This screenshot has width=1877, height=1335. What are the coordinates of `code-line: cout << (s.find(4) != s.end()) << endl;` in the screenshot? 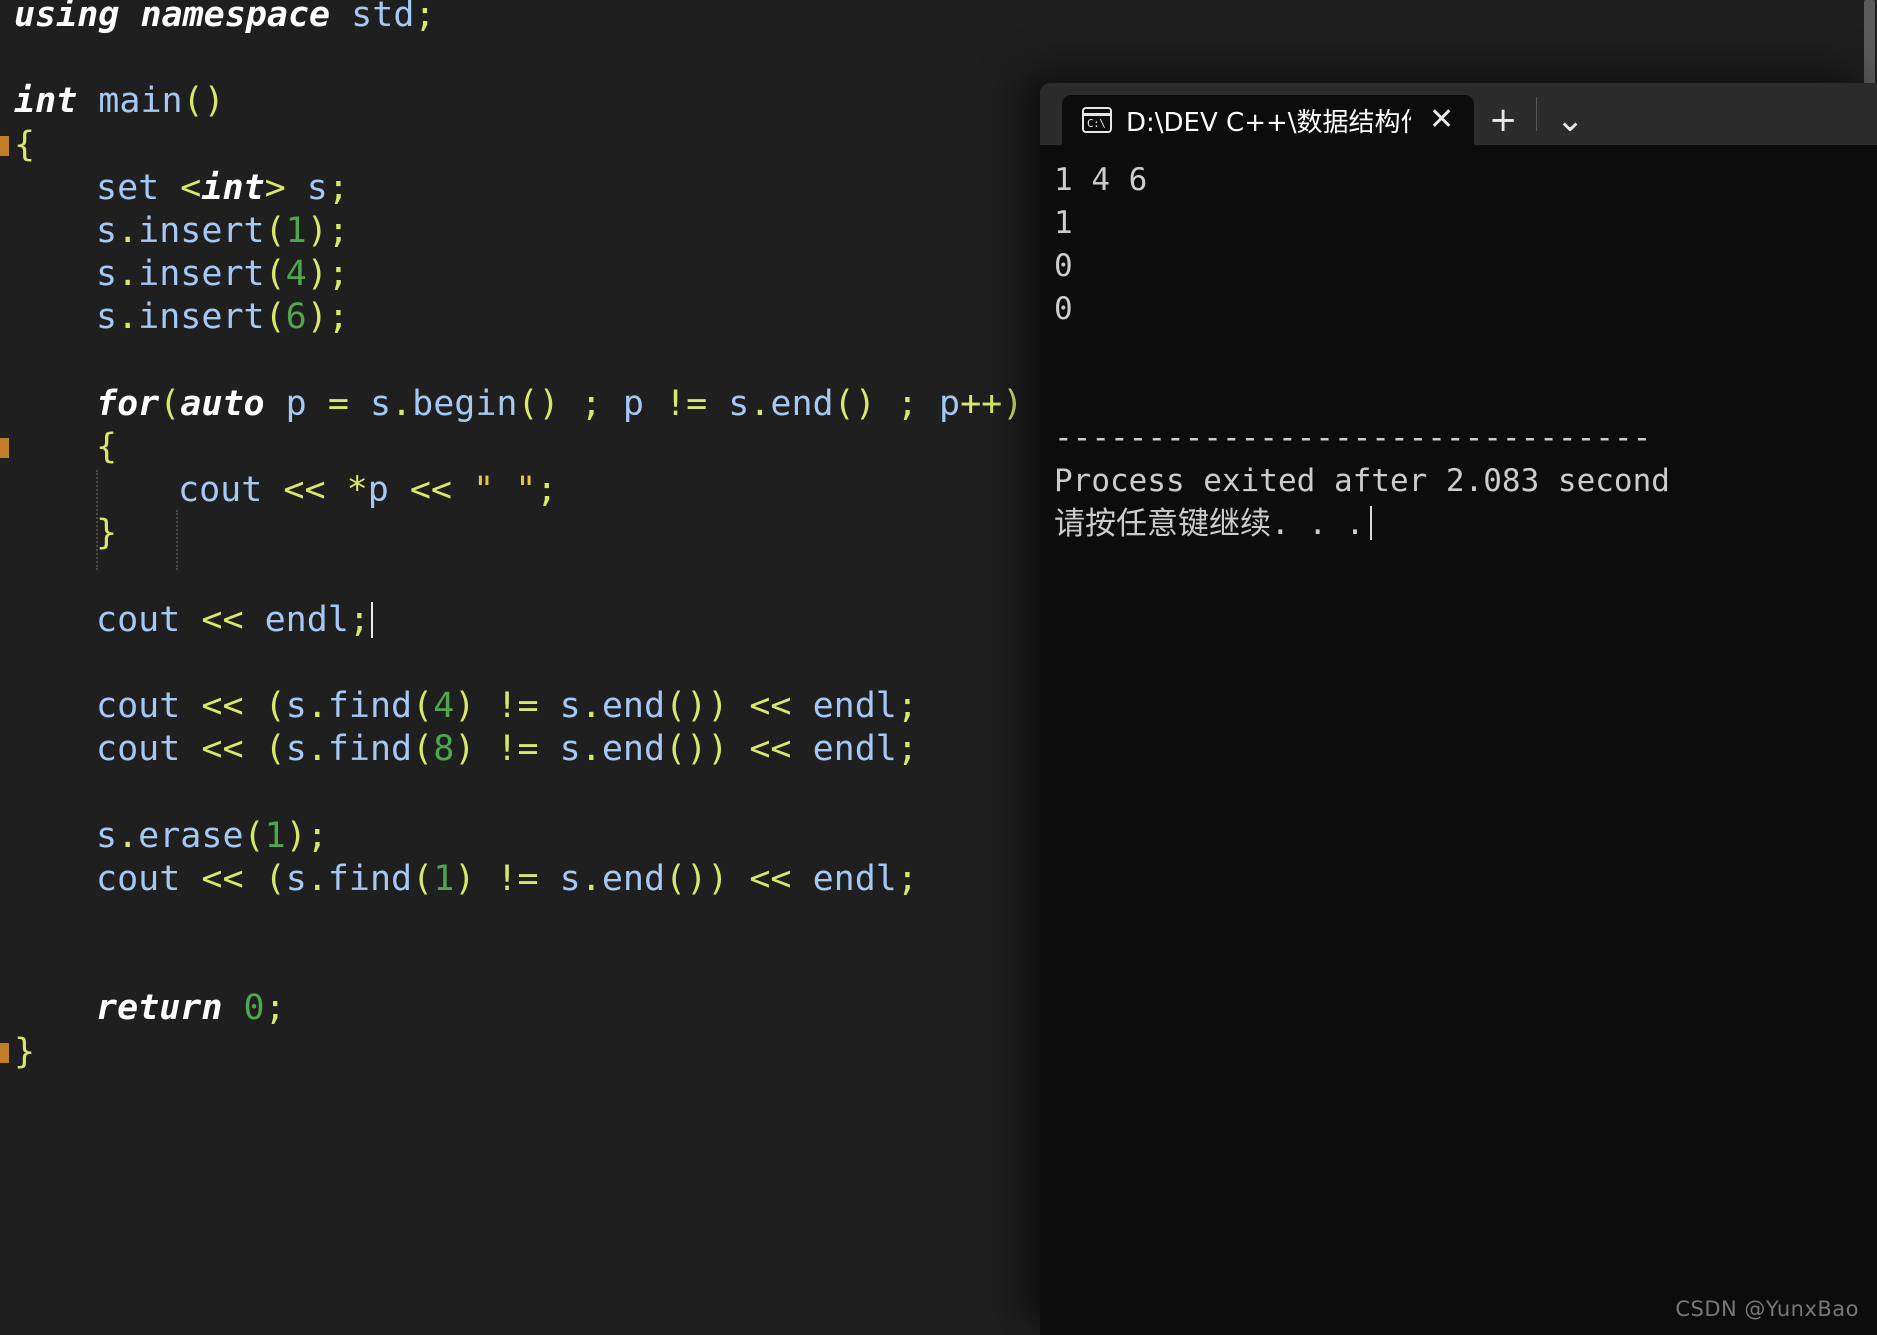 It's located at (511, 706).